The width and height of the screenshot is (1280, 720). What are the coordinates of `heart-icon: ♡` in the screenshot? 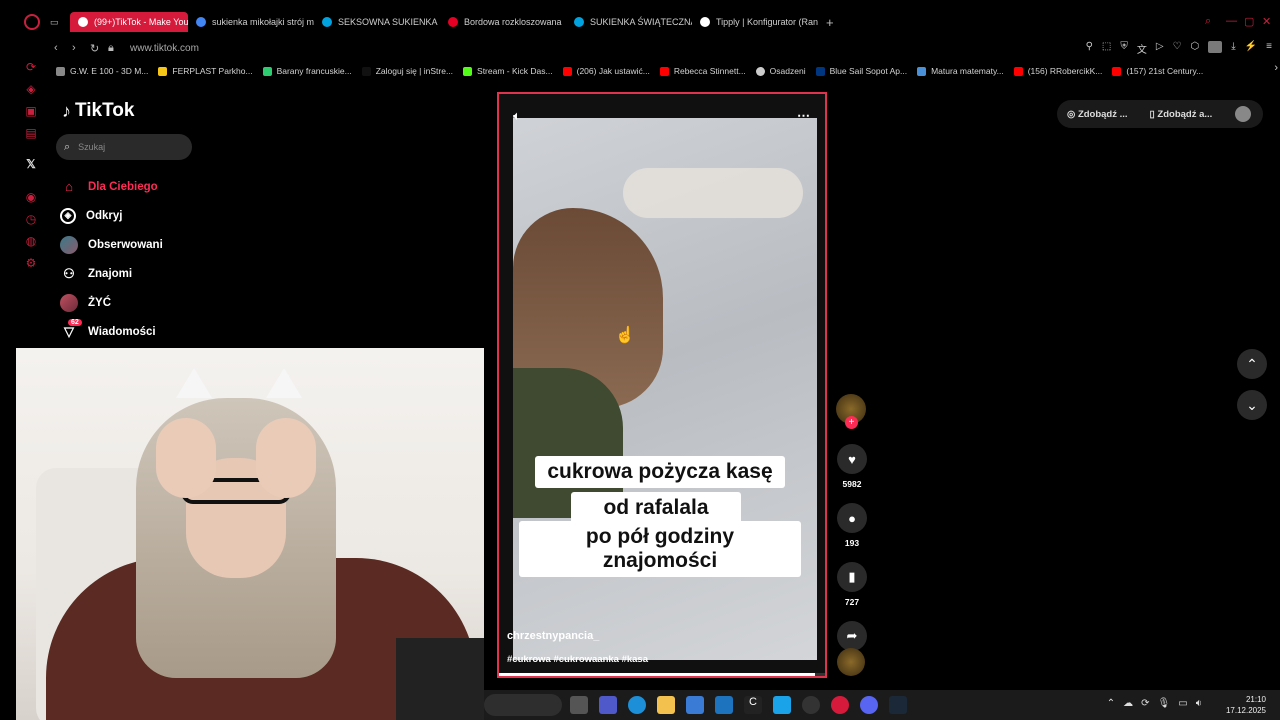 It's located at (1177, 48).